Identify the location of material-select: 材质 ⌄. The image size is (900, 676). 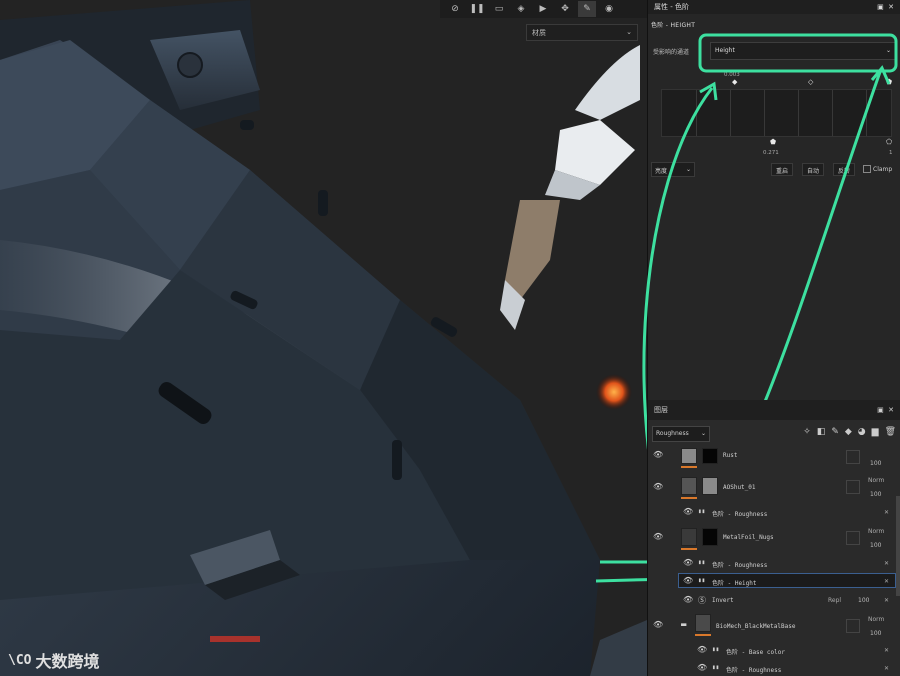
(582, 32).